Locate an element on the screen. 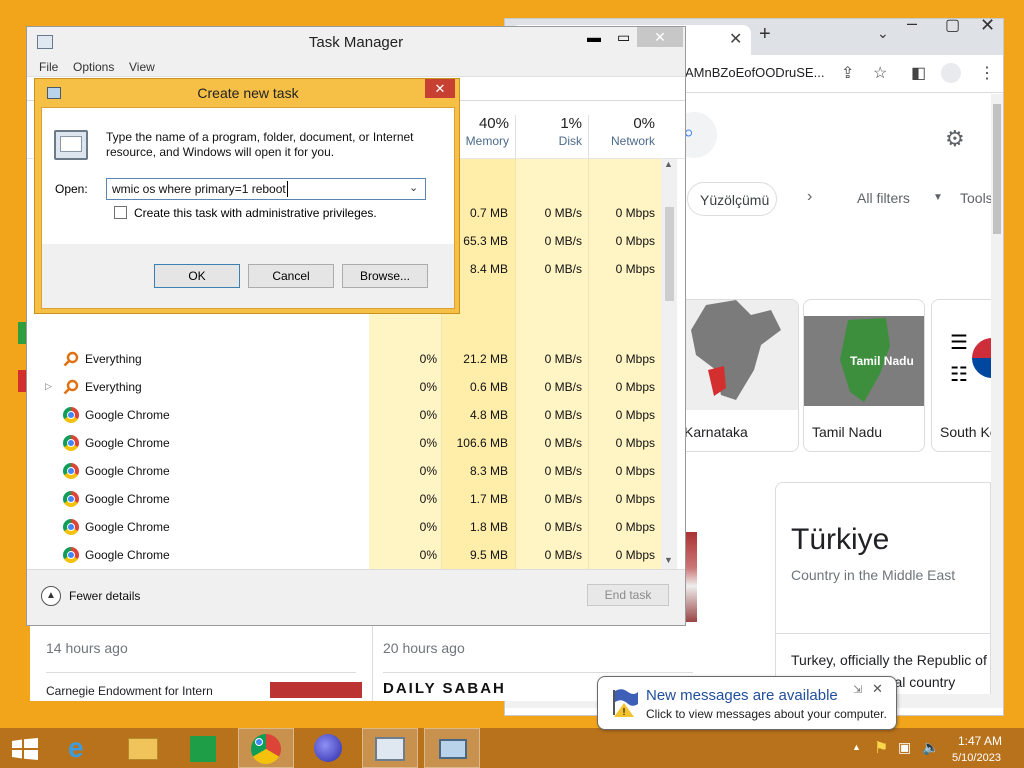 The image size is (1024, 768). chrome-taskbar-button is located at coordinates (266, 748).